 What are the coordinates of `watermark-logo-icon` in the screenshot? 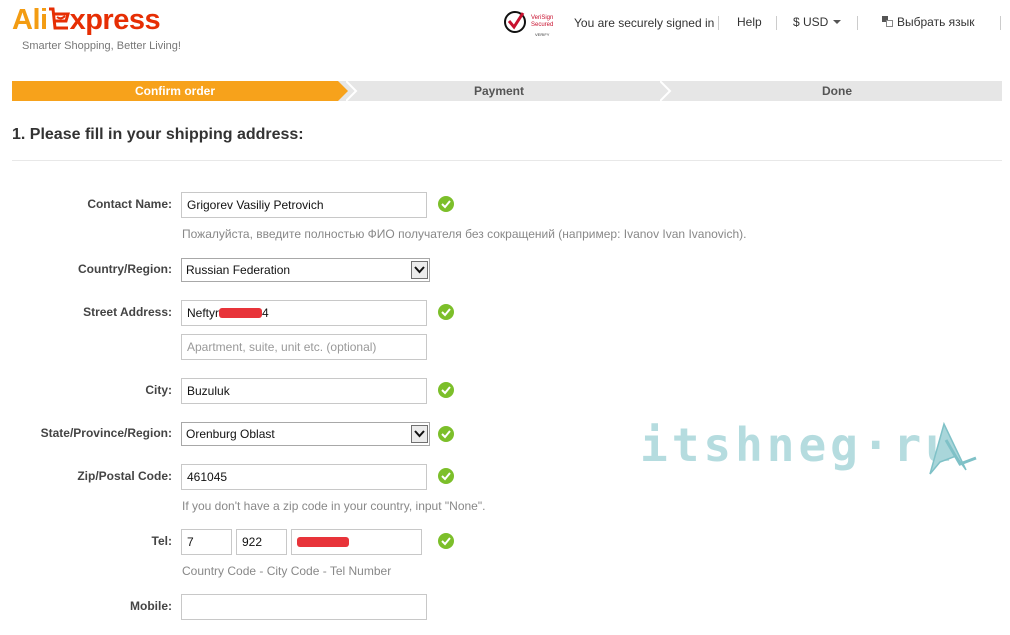 It's located at (953, 448).